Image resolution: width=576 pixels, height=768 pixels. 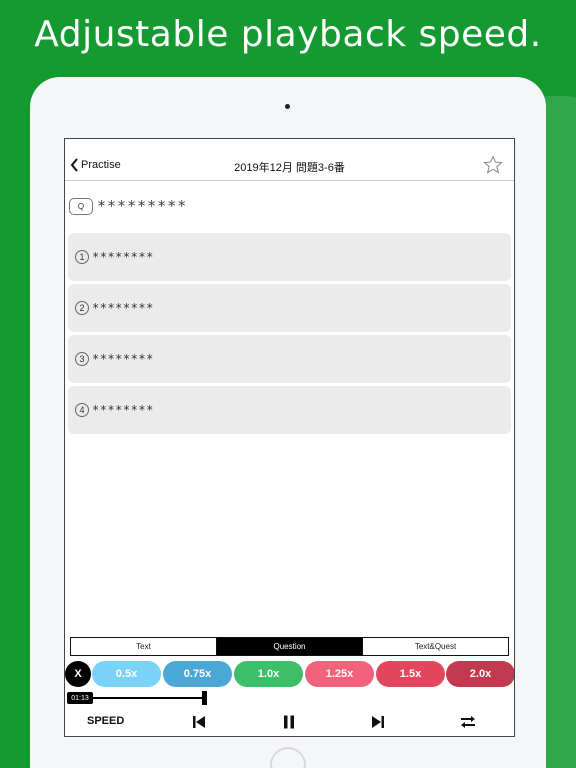 I want to click on speed-selector: X 0.5x 0.75x 1.0x 1.25x 1.5x 2.0x, so click(x=289, y=674).